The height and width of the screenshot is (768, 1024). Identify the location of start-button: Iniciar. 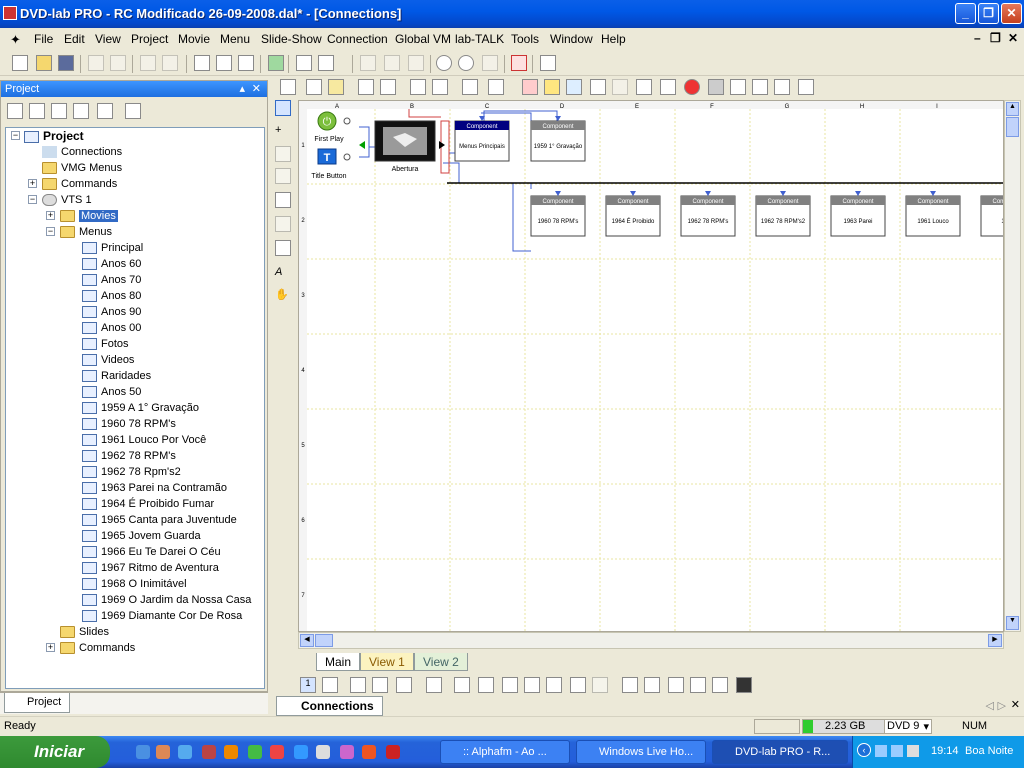
(55, 752).